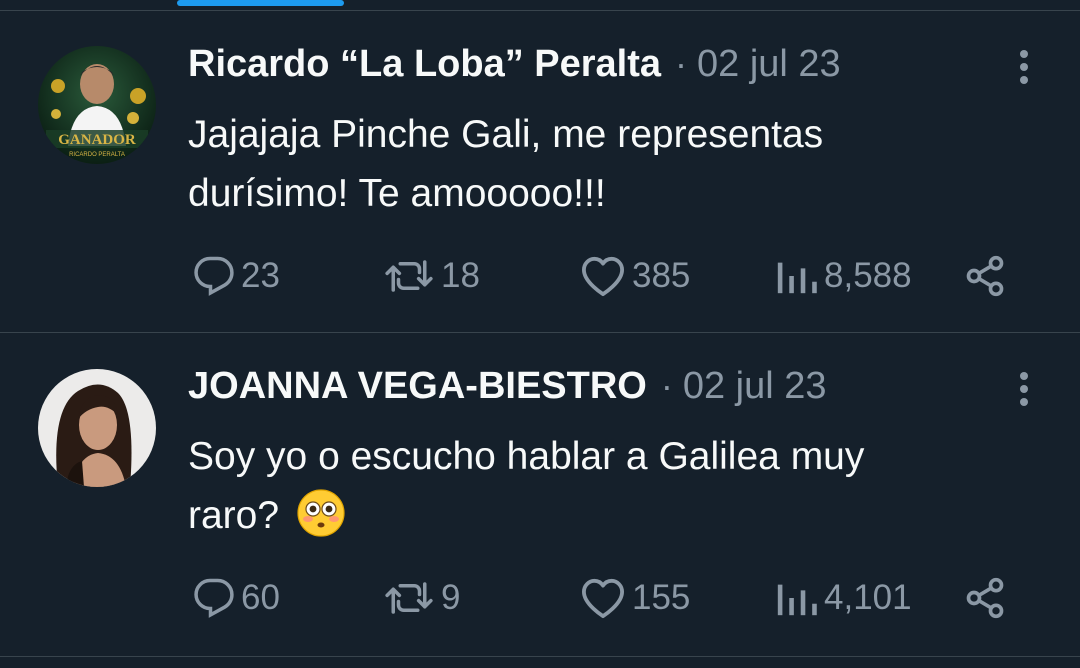 The image size is (1080, 668). I want to click on tweet-text-line: durísimo! Te amooooo!!!, so click(397, 193).